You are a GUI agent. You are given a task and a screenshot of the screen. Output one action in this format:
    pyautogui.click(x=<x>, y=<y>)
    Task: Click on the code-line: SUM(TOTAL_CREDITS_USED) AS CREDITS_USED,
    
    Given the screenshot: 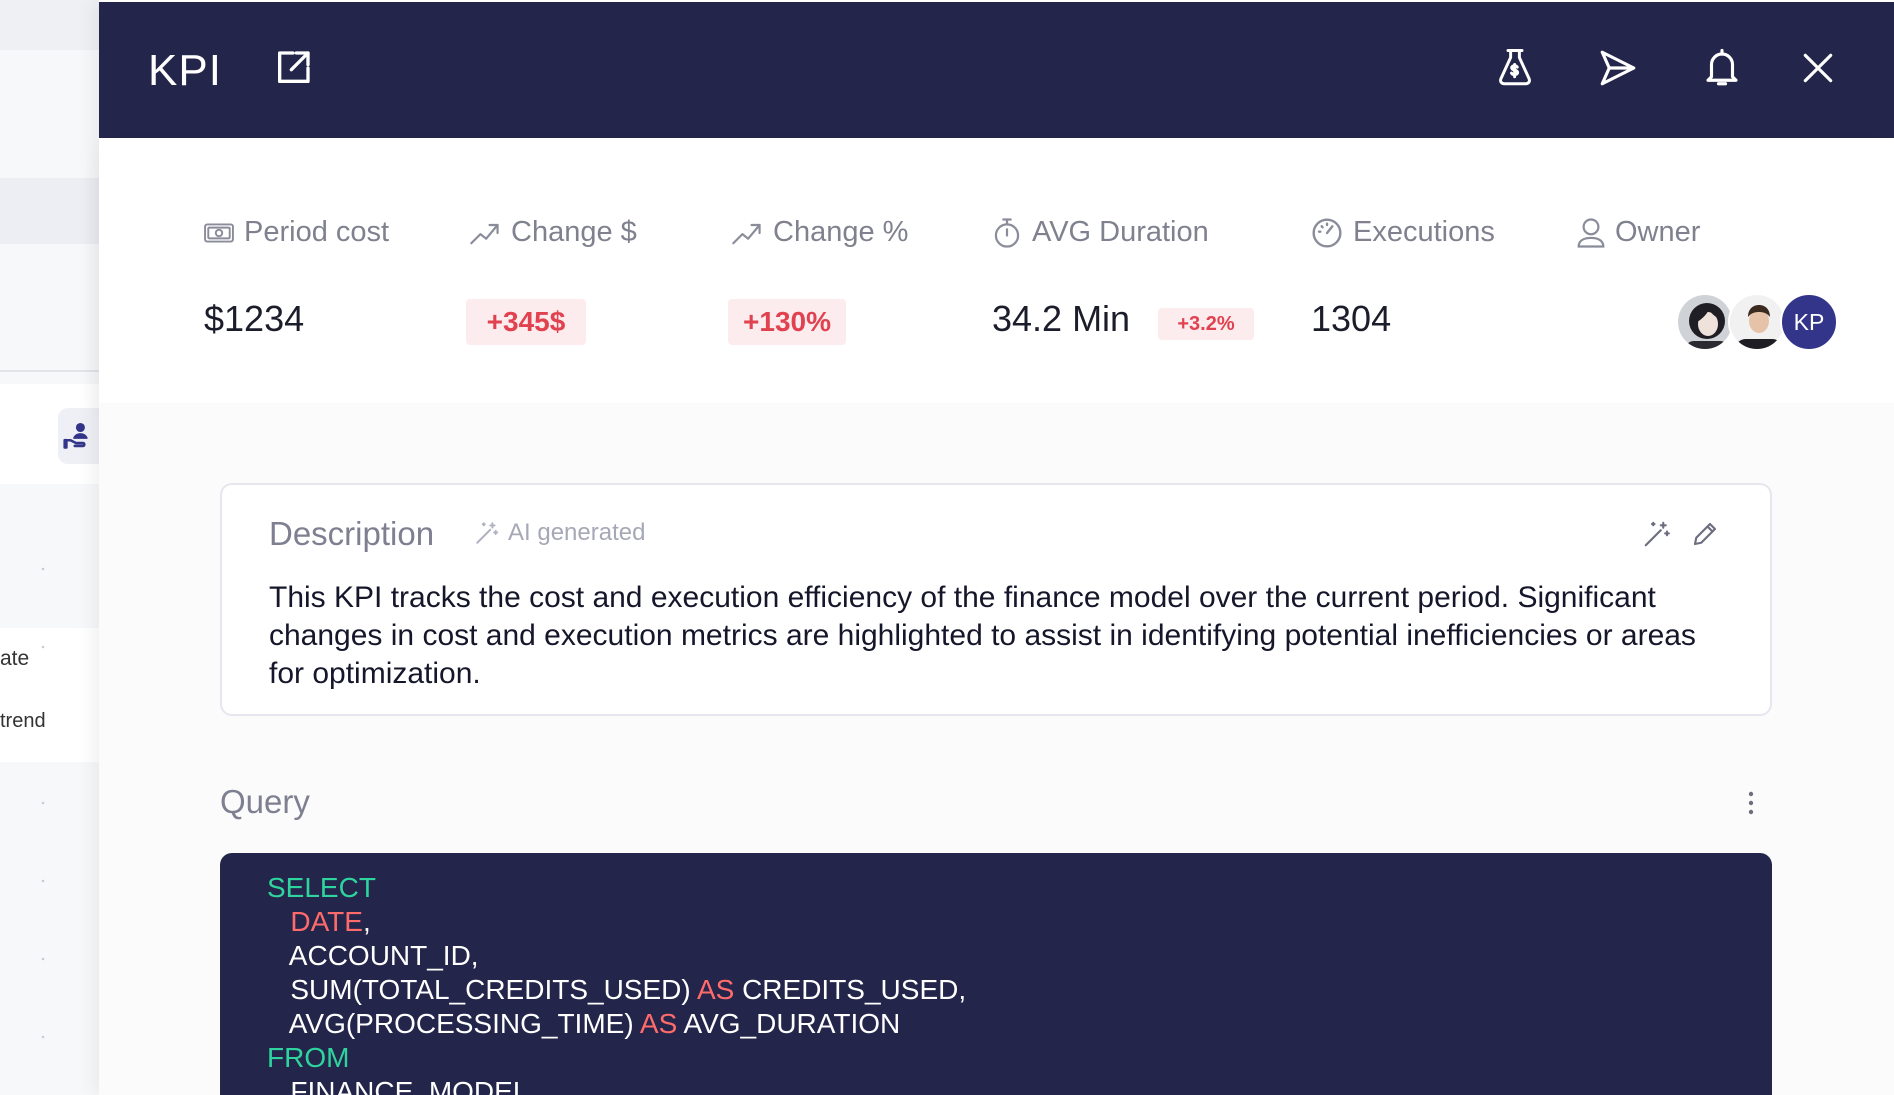 What is the action you would take?
    pyautogui.click(x=1019, y=990)
    